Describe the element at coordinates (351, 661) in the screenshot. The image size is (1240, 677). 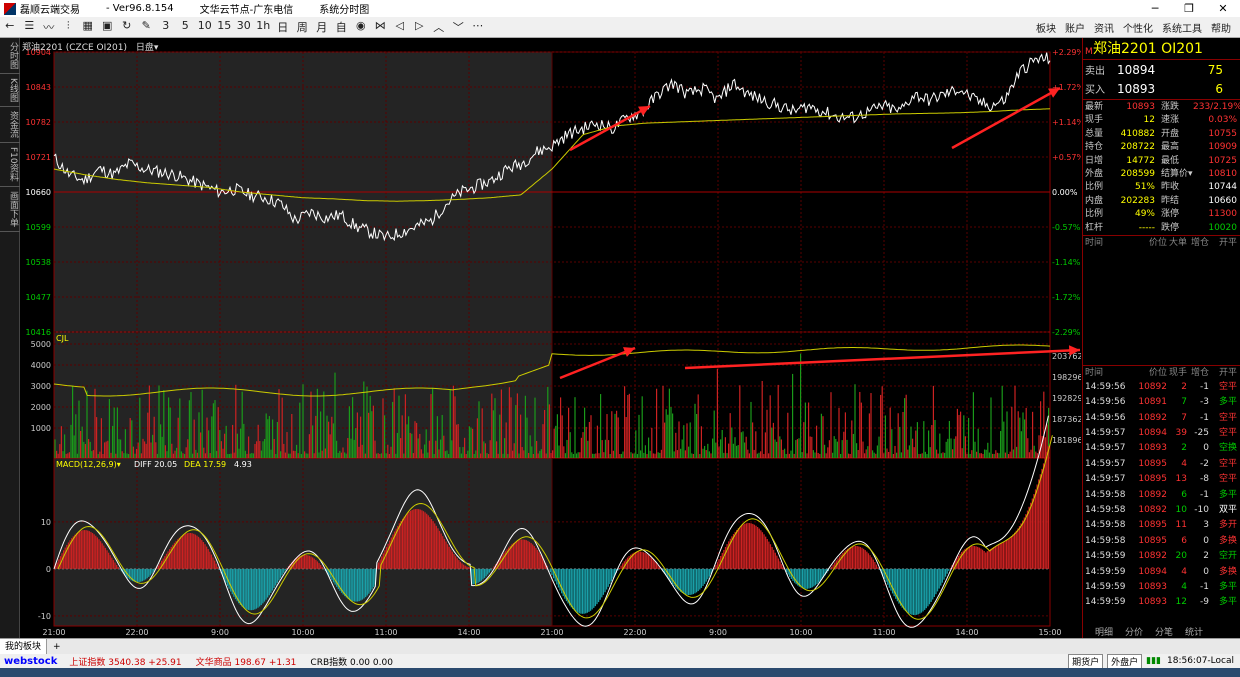
I see `index-crb: CRB指数 0.00 0.00` at that location.